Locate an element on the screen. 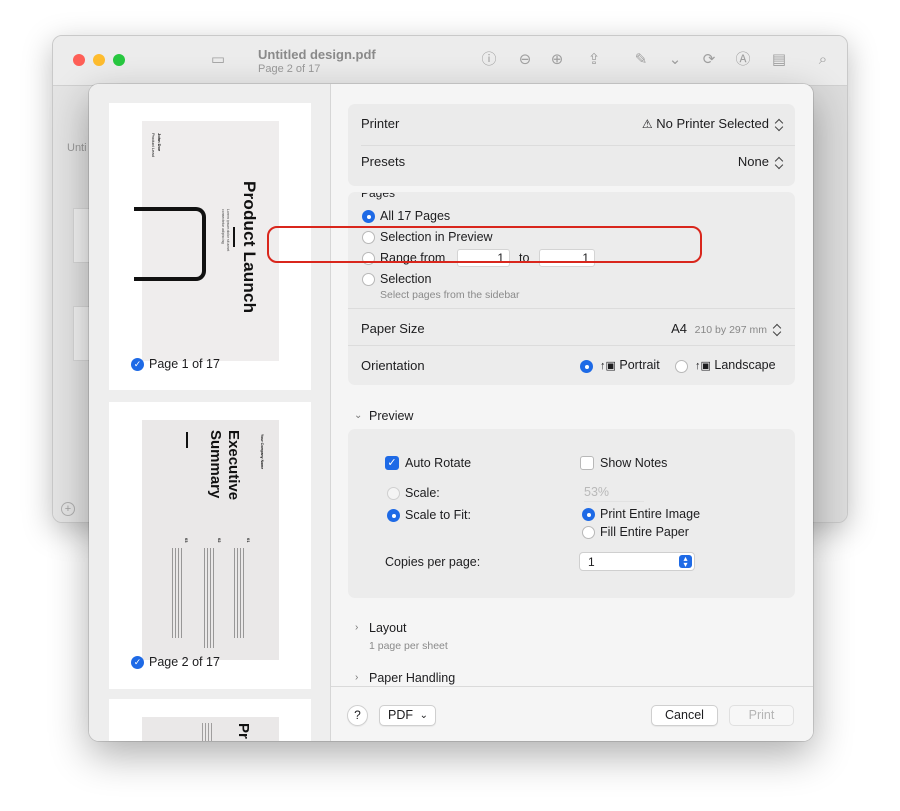 This screenshot has height=811, width=900. page-title-line1: Executive is located at coordinates (233, 465).